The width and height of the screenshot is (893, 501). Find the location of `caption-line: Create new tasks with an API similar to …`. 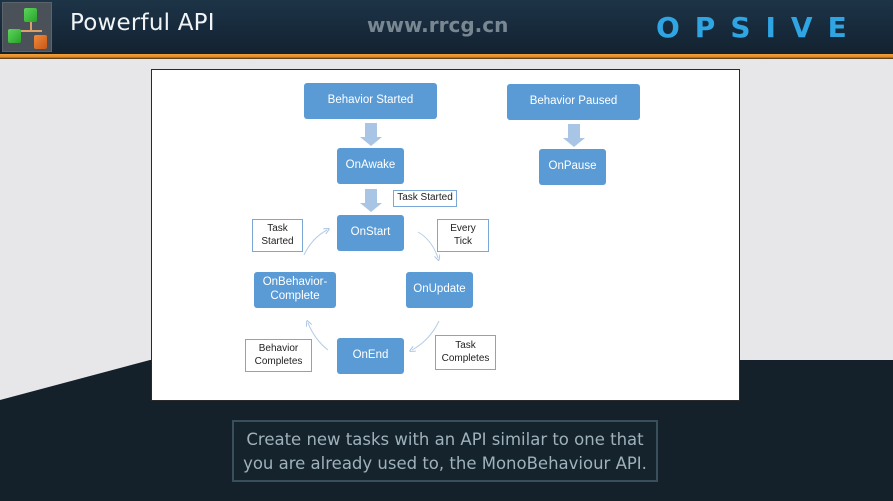

caption-line: Create new tasks with an API similar to … is located at coordinates (445, 439).